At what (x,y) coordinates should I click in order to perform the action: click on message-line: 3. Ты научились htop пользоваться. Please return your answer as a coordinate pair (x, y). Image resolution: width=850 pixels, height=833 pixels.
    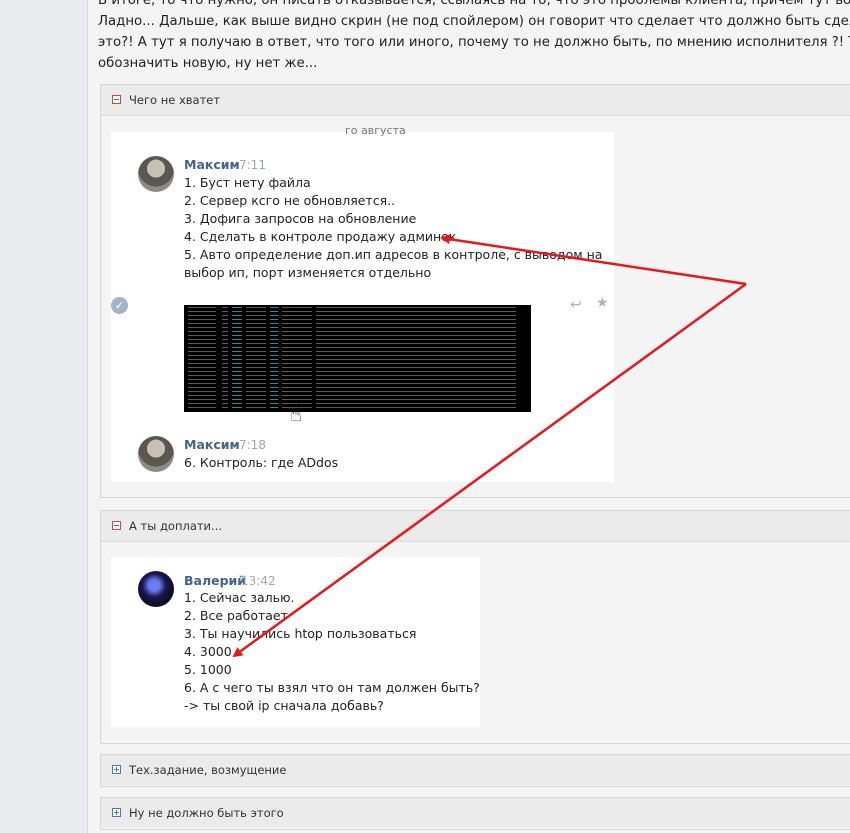
    Looking at the image, I should click on (300, 633).